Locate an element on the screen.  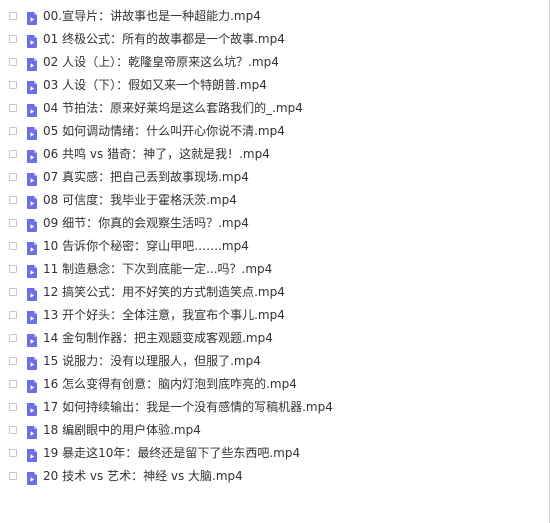
file-row: 16 怎么变得有创意：脑内灯泡到底咋亮的.mp4 is located at coordinates (274, 384).